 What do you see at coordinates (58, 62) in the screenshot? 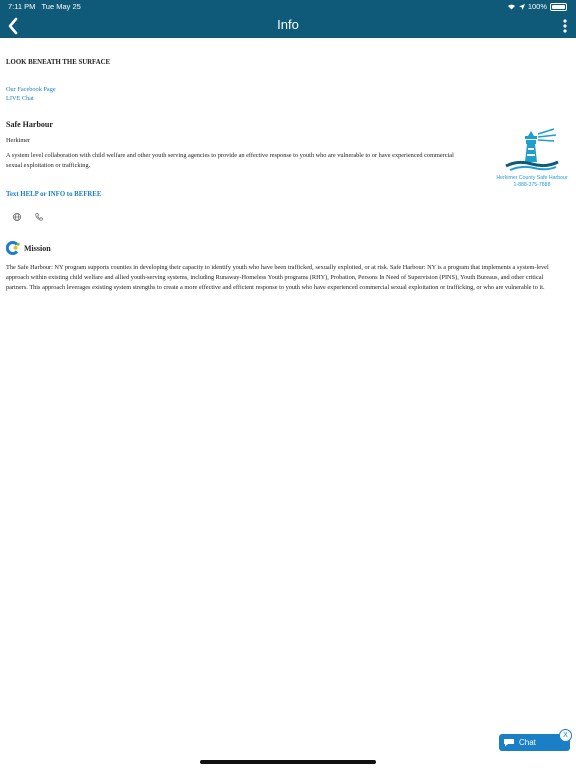
I see `headline: LOOK BENEATH THE SURFACE` at bounding box center [58, 62].